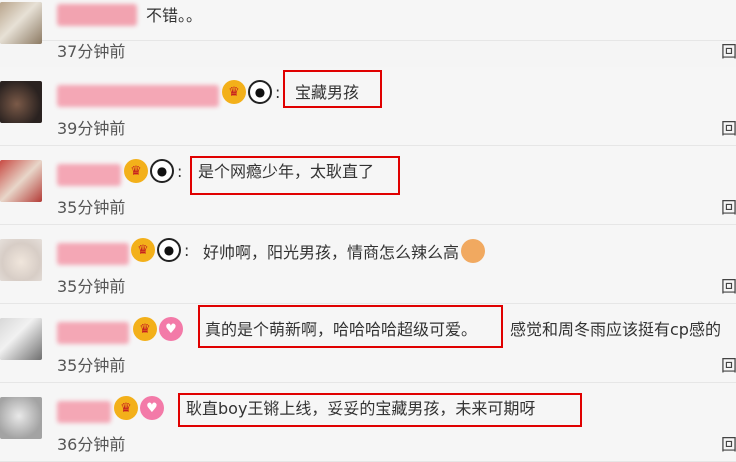  I want to click on comment-text: 不错。。, so click(174, 15).